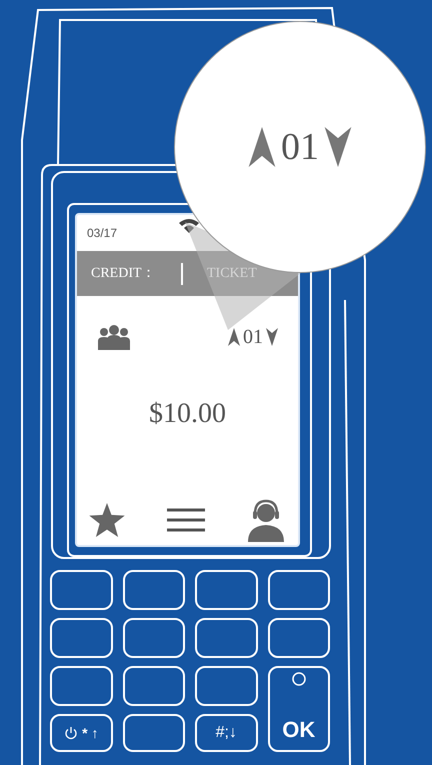 The height and width of the screenshot is (765, 432). Describe the element at coordinates (299, 679) in the screenshot. I see `led-icon` at that location.